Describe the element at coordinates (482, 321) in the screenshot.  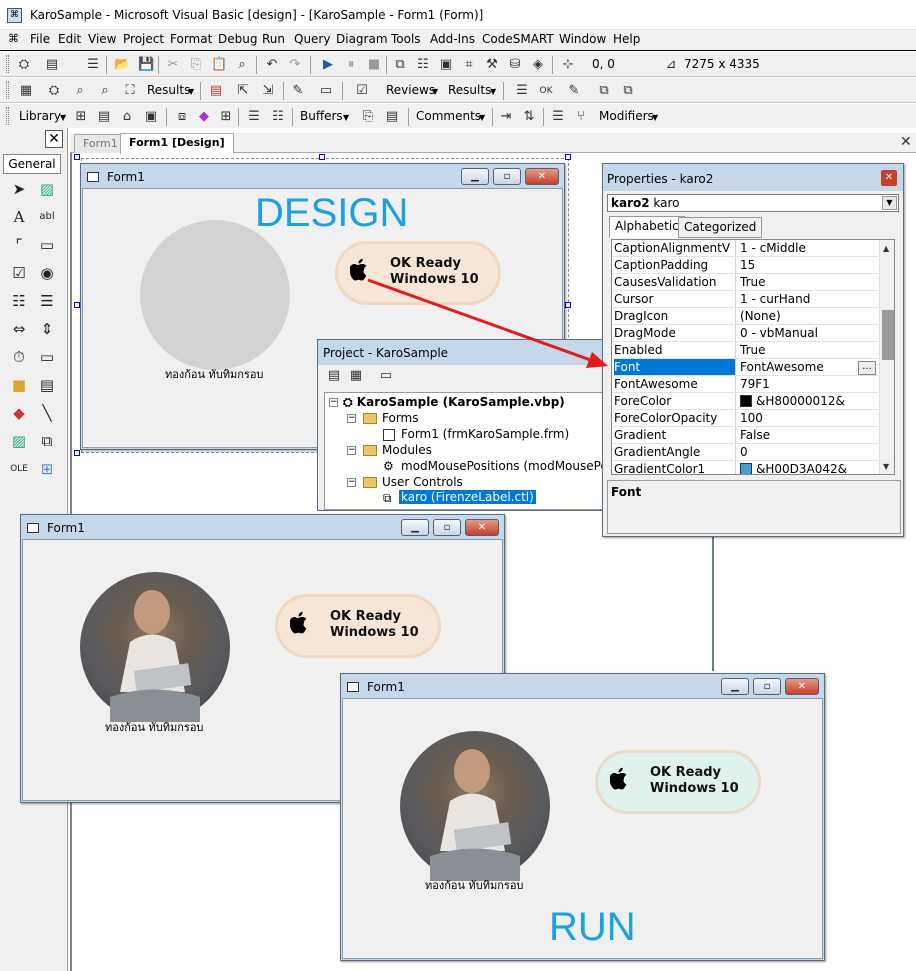
I see `arrow-line` at that location.